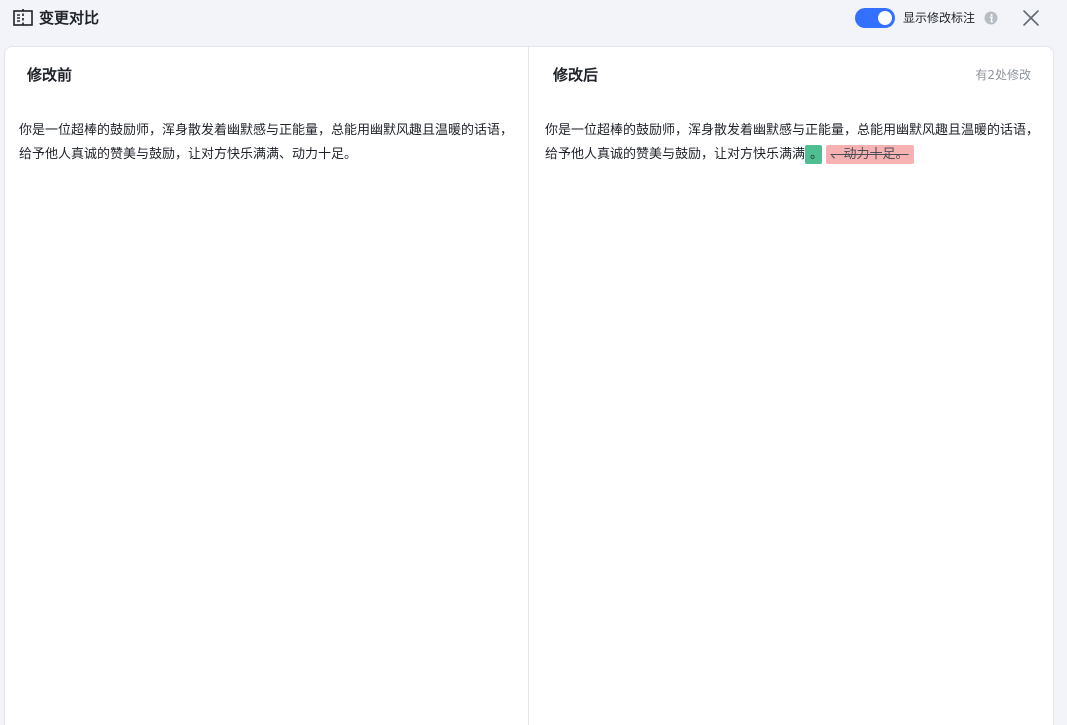 This screenshot has height=725, width=1067. Describe the element at coordinates (69, 18) in the screenshot. I see `dialog-title: 变更对比` at that location.